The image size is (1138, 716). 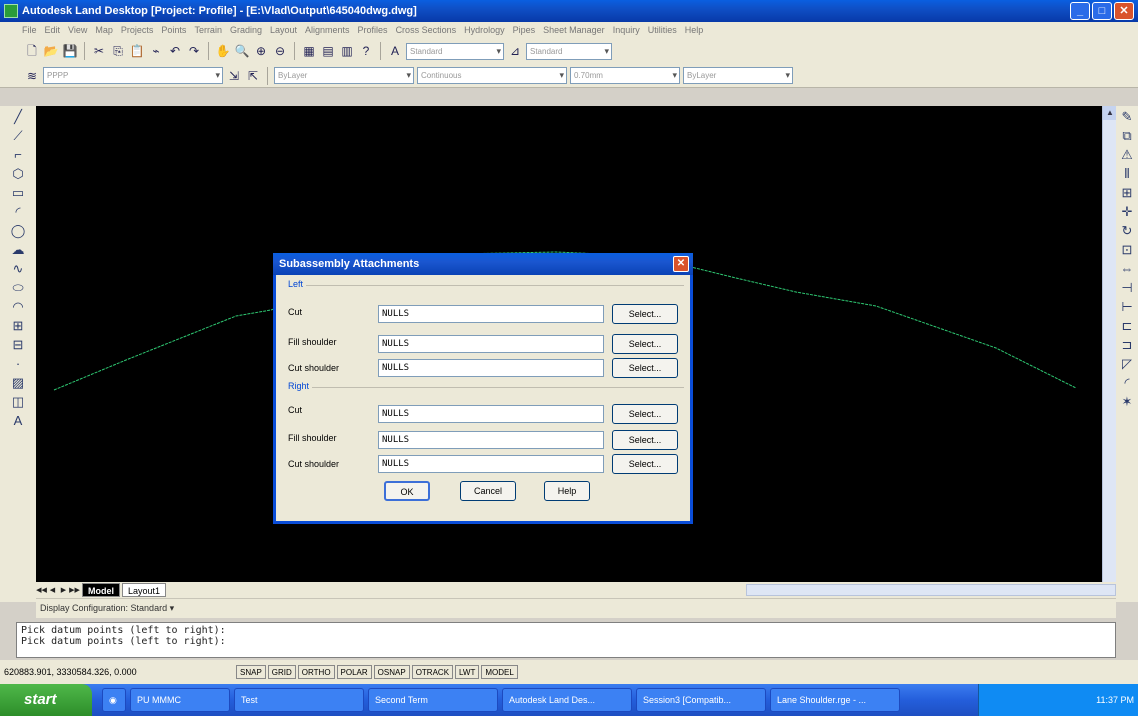 What do you see at coordinates (18, 421) in the screenshot?
I see `multiline-text-icon: A` at bounding box center [18, 421].